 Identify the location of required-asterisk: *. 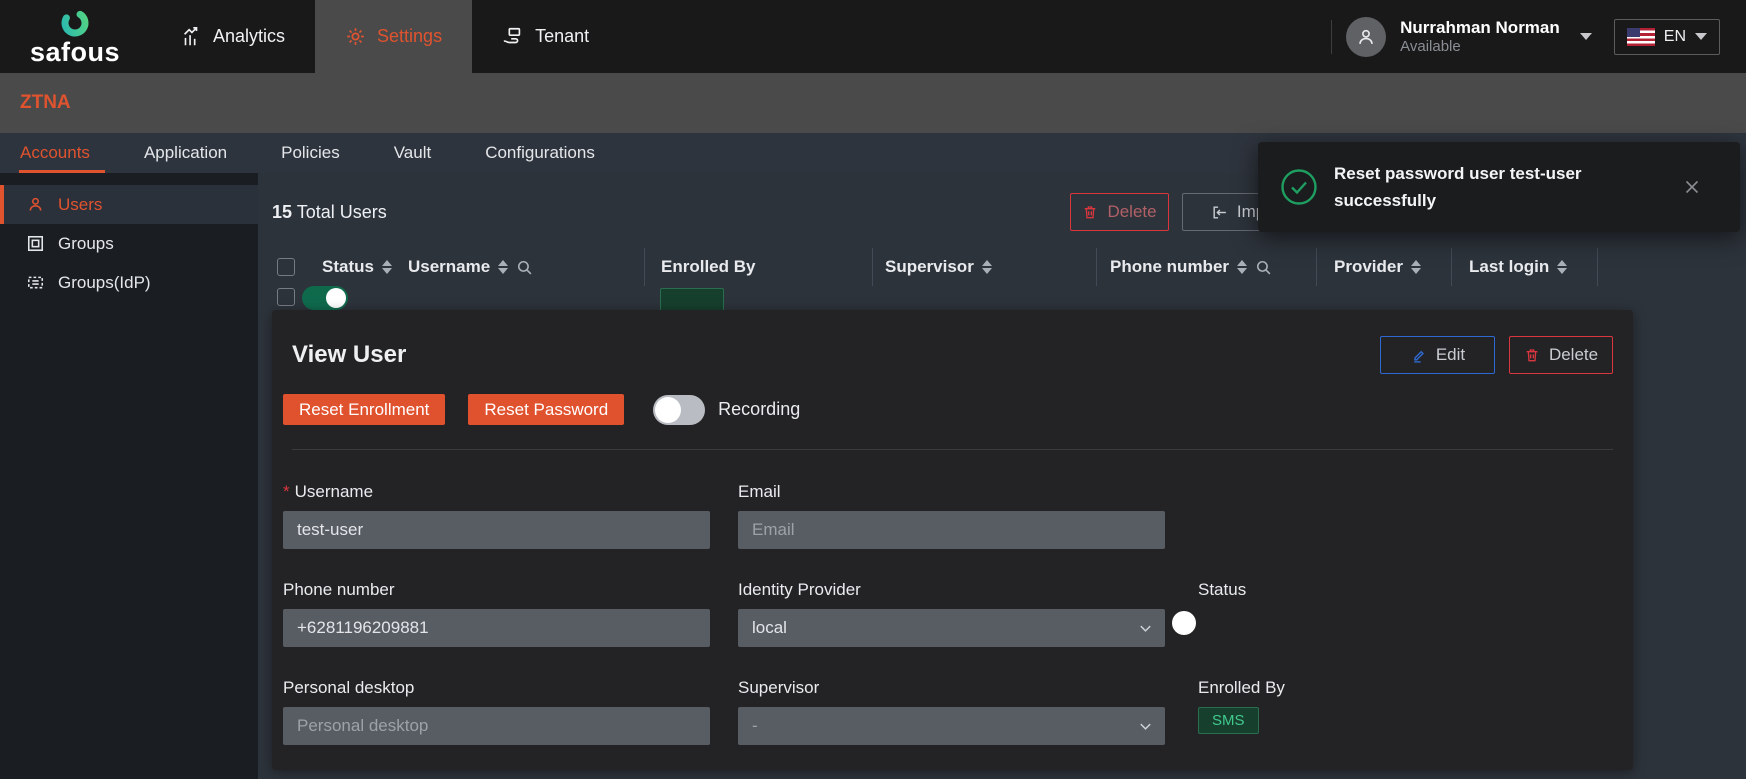
(286, 491).